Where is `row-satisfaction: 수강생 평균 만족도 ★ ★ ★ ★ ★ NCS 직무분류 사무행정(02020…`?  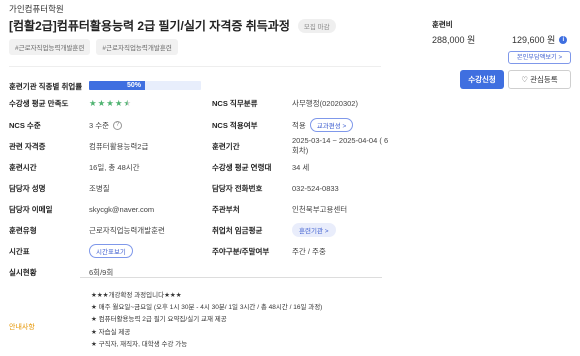
row-satisfaction: 수강생 평균 만족도 ★ ★ ★ ★ ★ NCS 직무분류 사무행정(02020… is located at coordinates (199, 103).